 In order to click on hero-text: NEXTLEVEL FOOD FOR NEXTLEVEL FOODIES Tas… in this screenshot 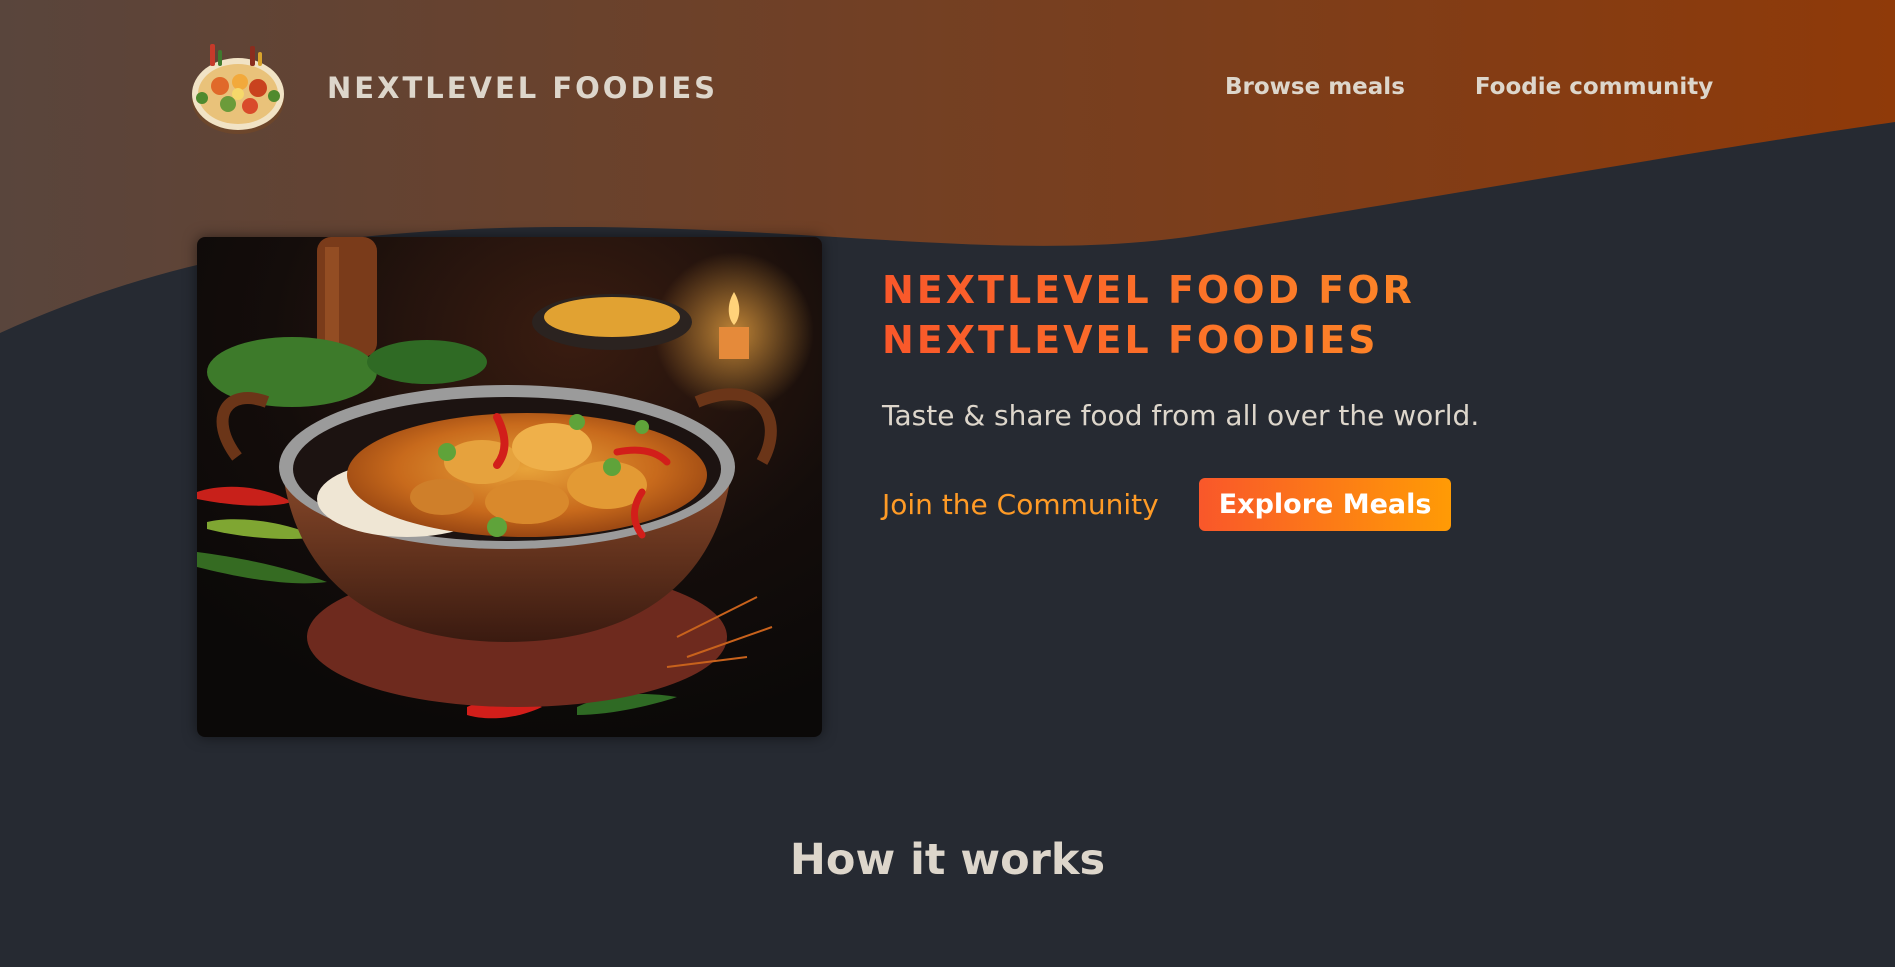, I will do `click(1272, 398)`.